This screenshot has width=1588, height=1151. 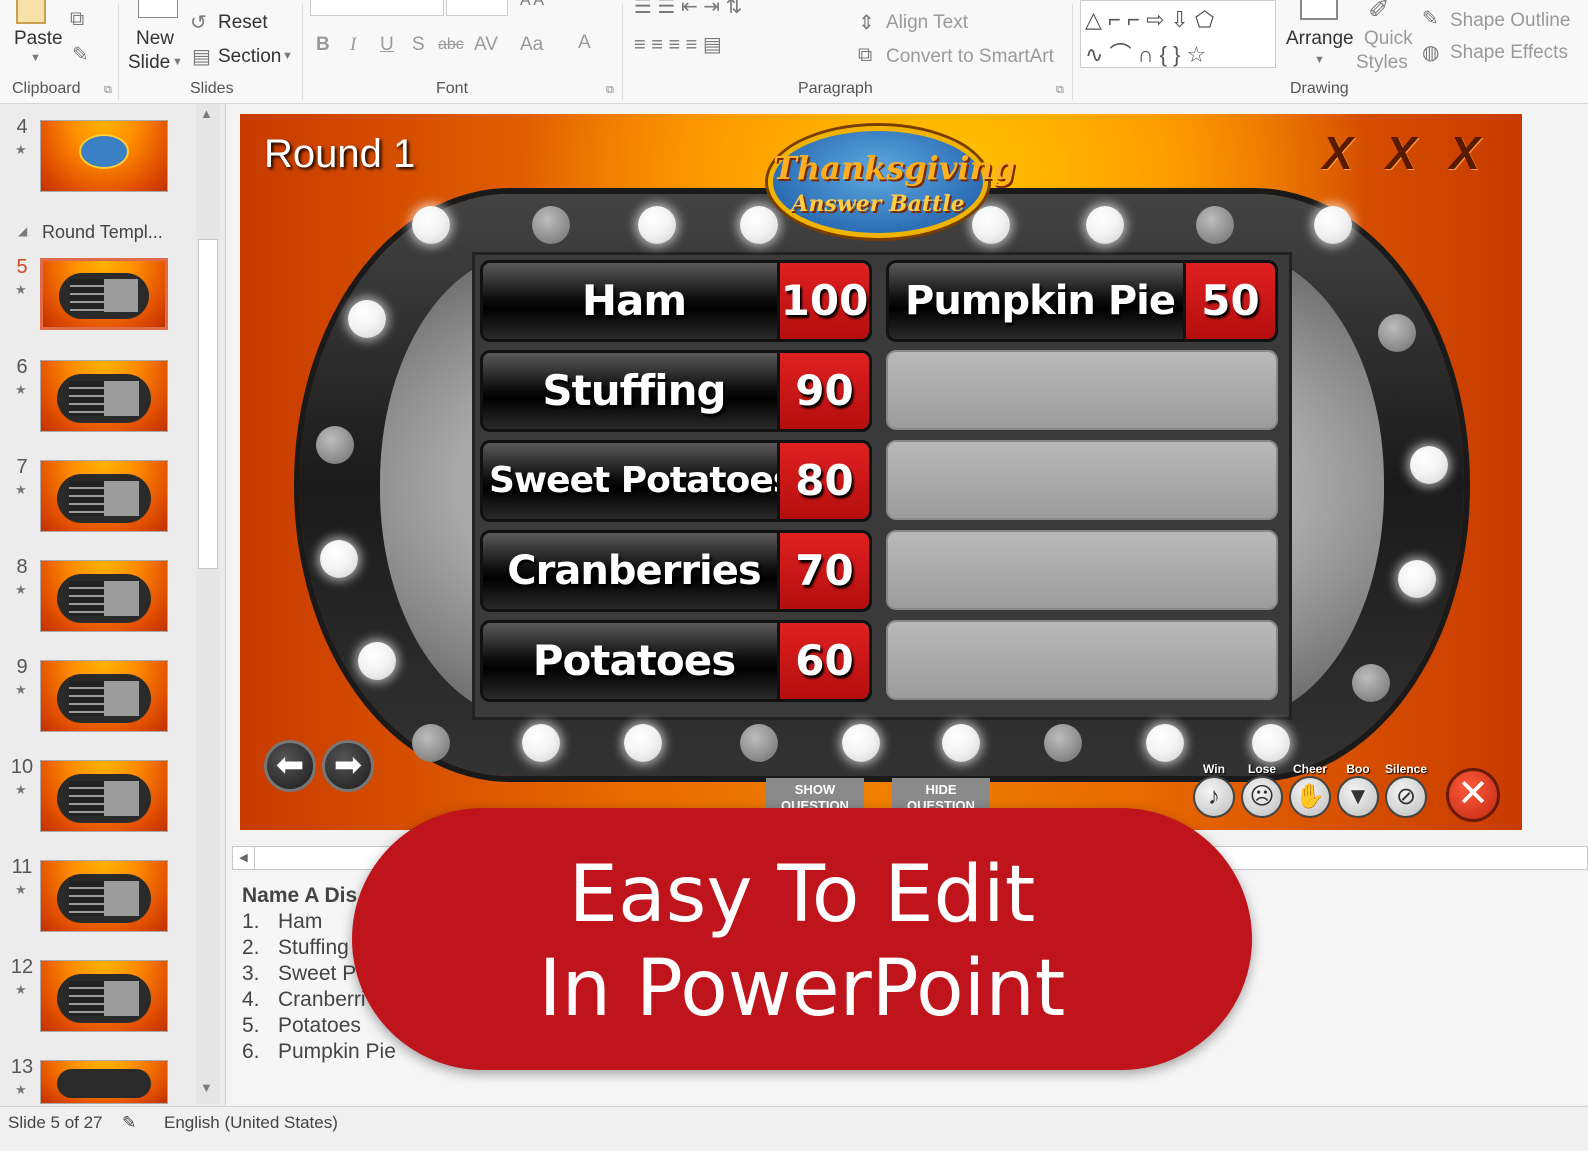 What do you see at coordinates (1262, 797) in the screenshot?
I see `sad-face-icon: ☹` at bounding box center [1262, 797].